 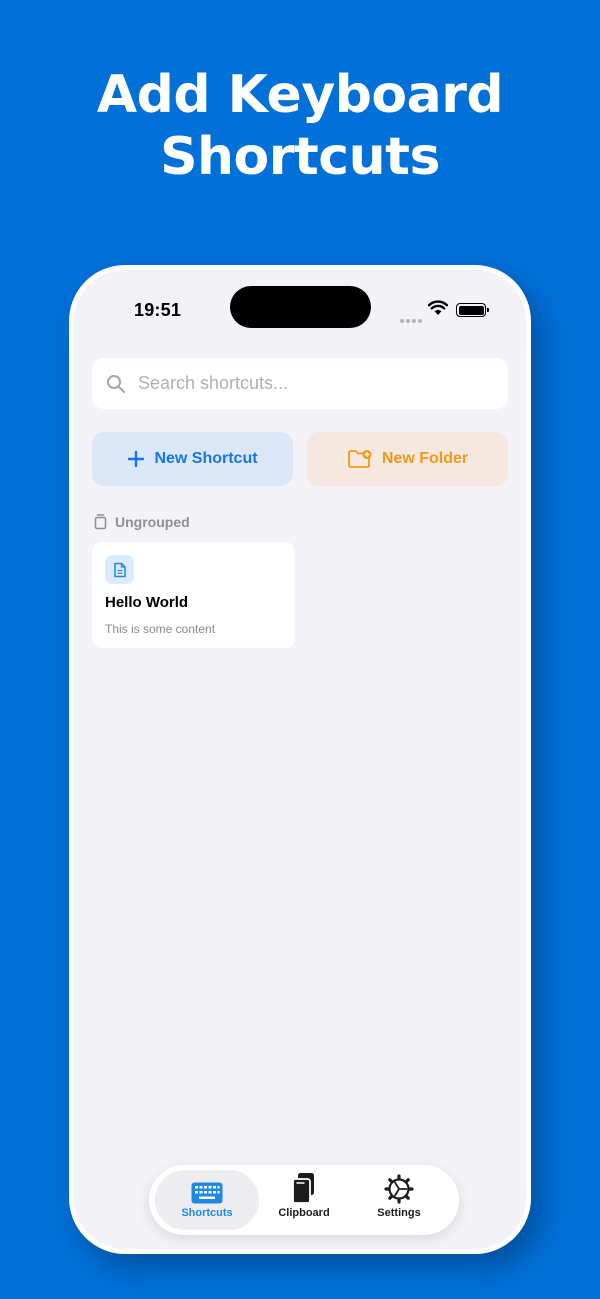 What do you see at coordinates (206, 458) in the screenshot?
I see `new-shortcut-label: New Shortcut` at bounding box center [206, 458].